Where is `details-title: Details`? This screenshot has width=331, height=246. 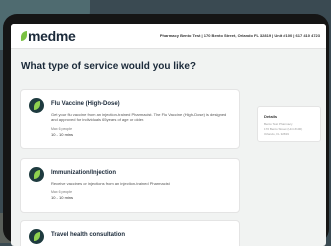 details-title: Details is located at coordinates (271, 116).